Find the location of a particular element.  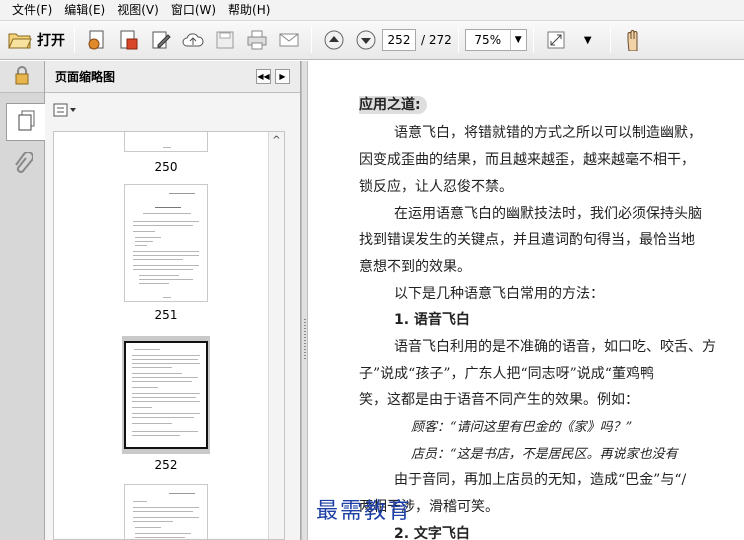

cloud-upload-icon is located at coordinates (193, 40).